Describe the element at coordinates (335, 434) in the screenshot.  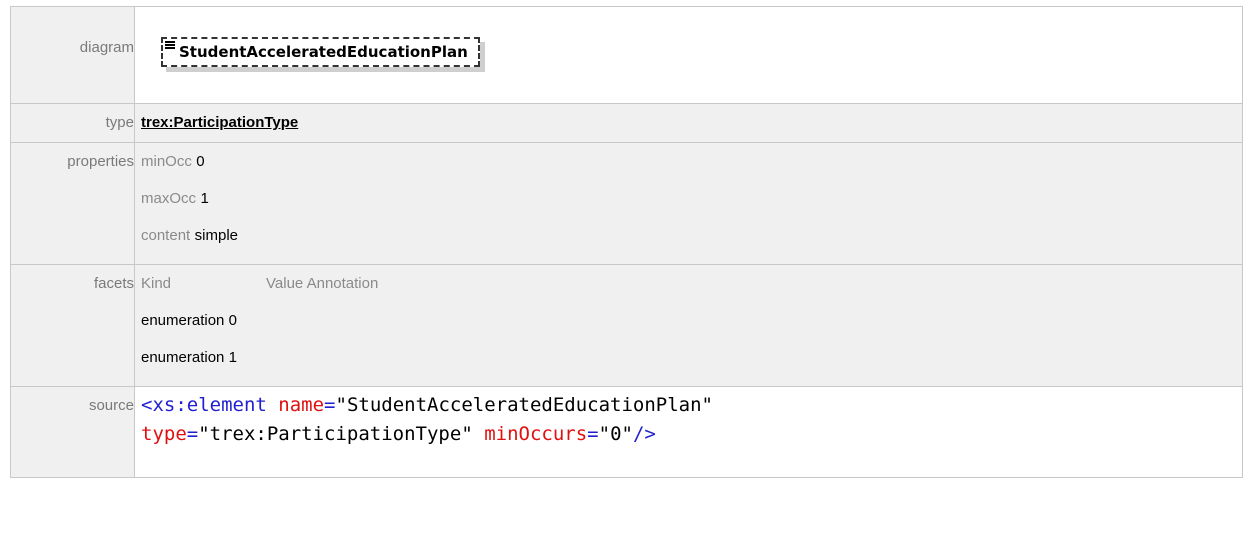
I see `code-str-type: "trex:ParticipationType"` at that location.